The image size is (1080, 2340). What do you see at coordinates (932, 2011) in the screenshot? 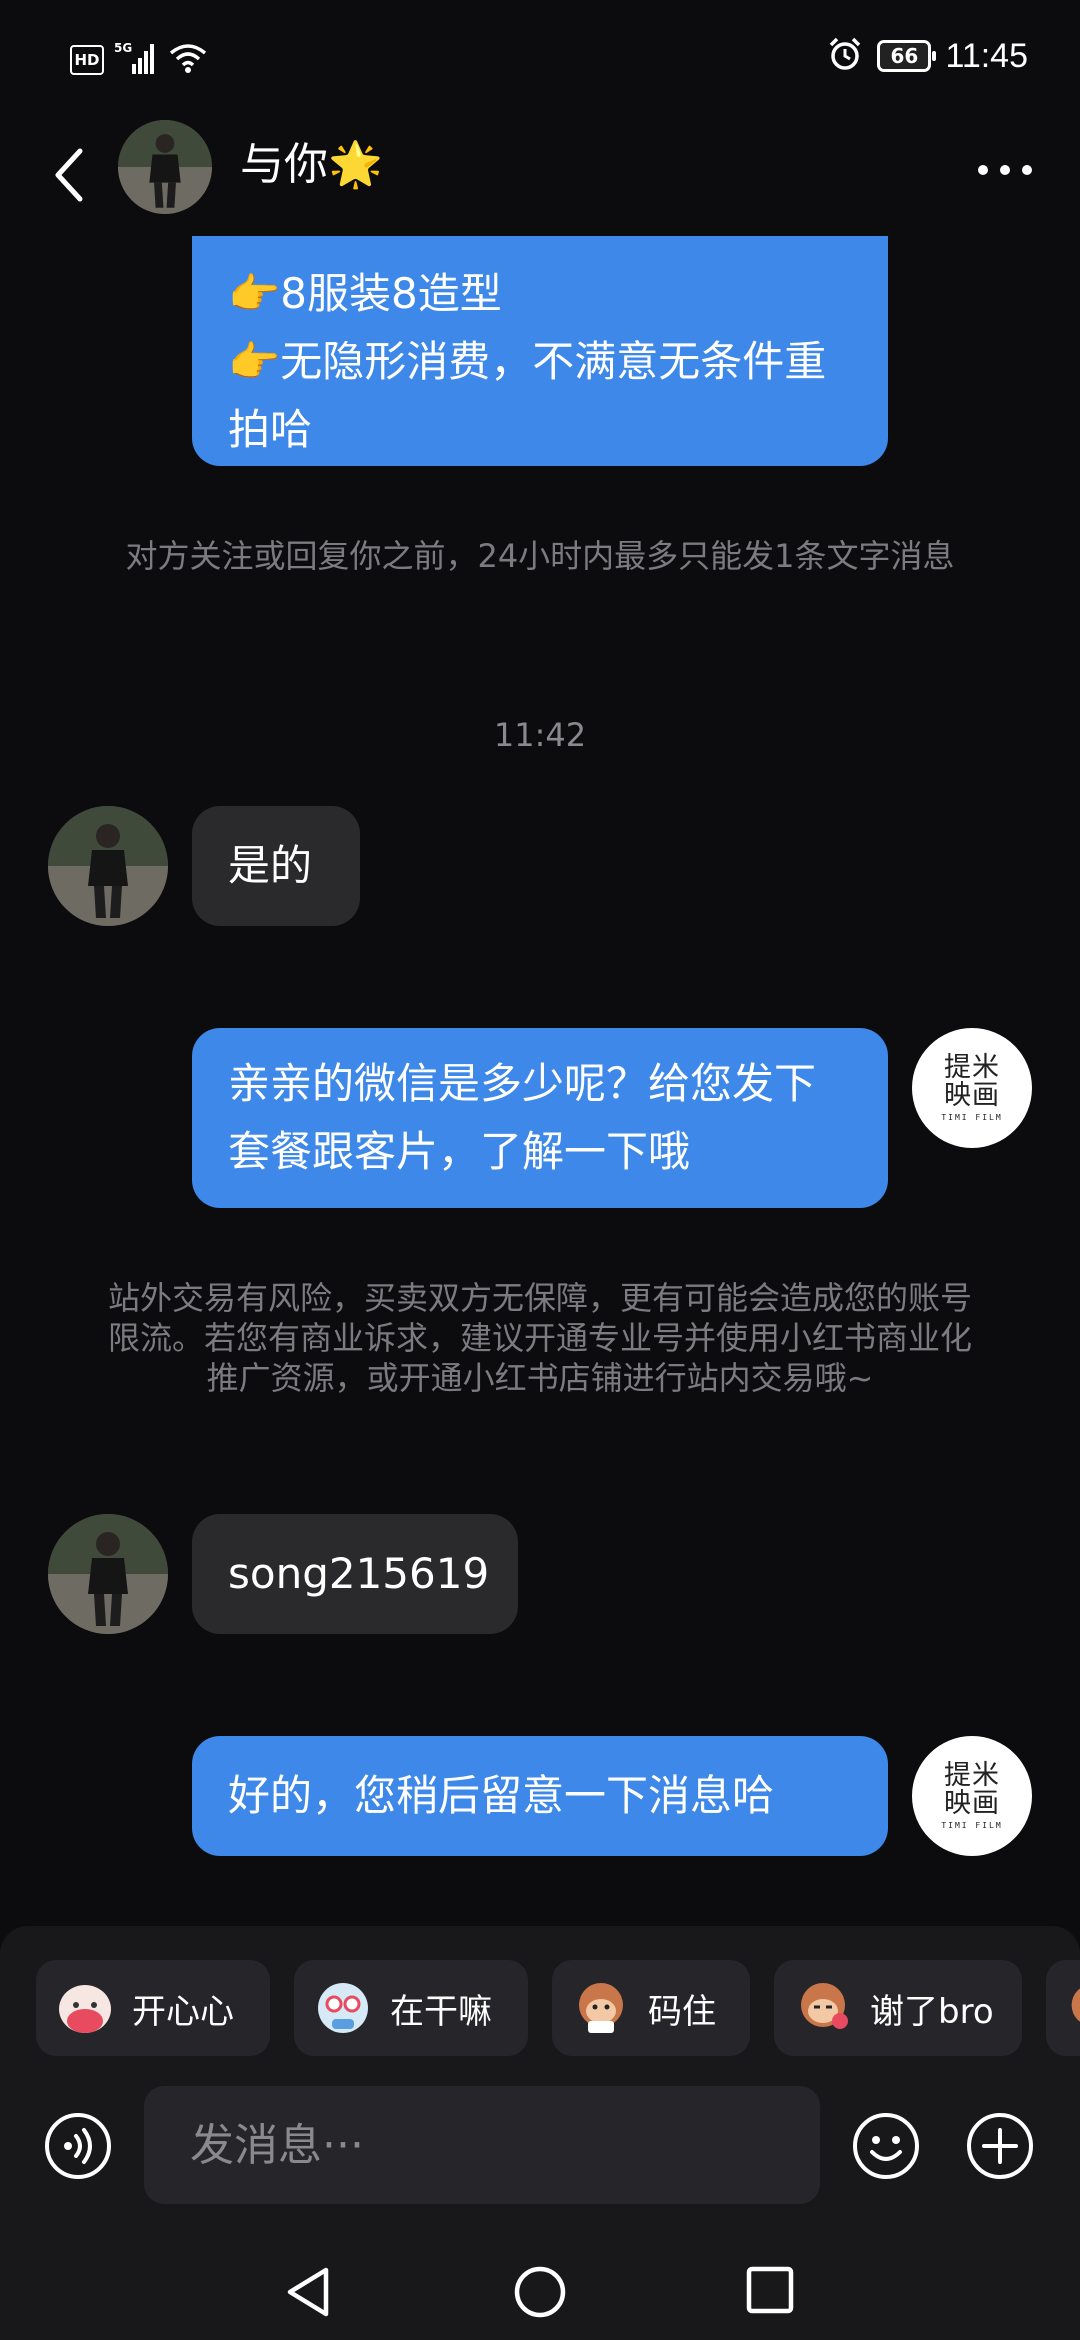
I see `quick-reply-label: 谢了bro` at bounding box center [932, 2011].